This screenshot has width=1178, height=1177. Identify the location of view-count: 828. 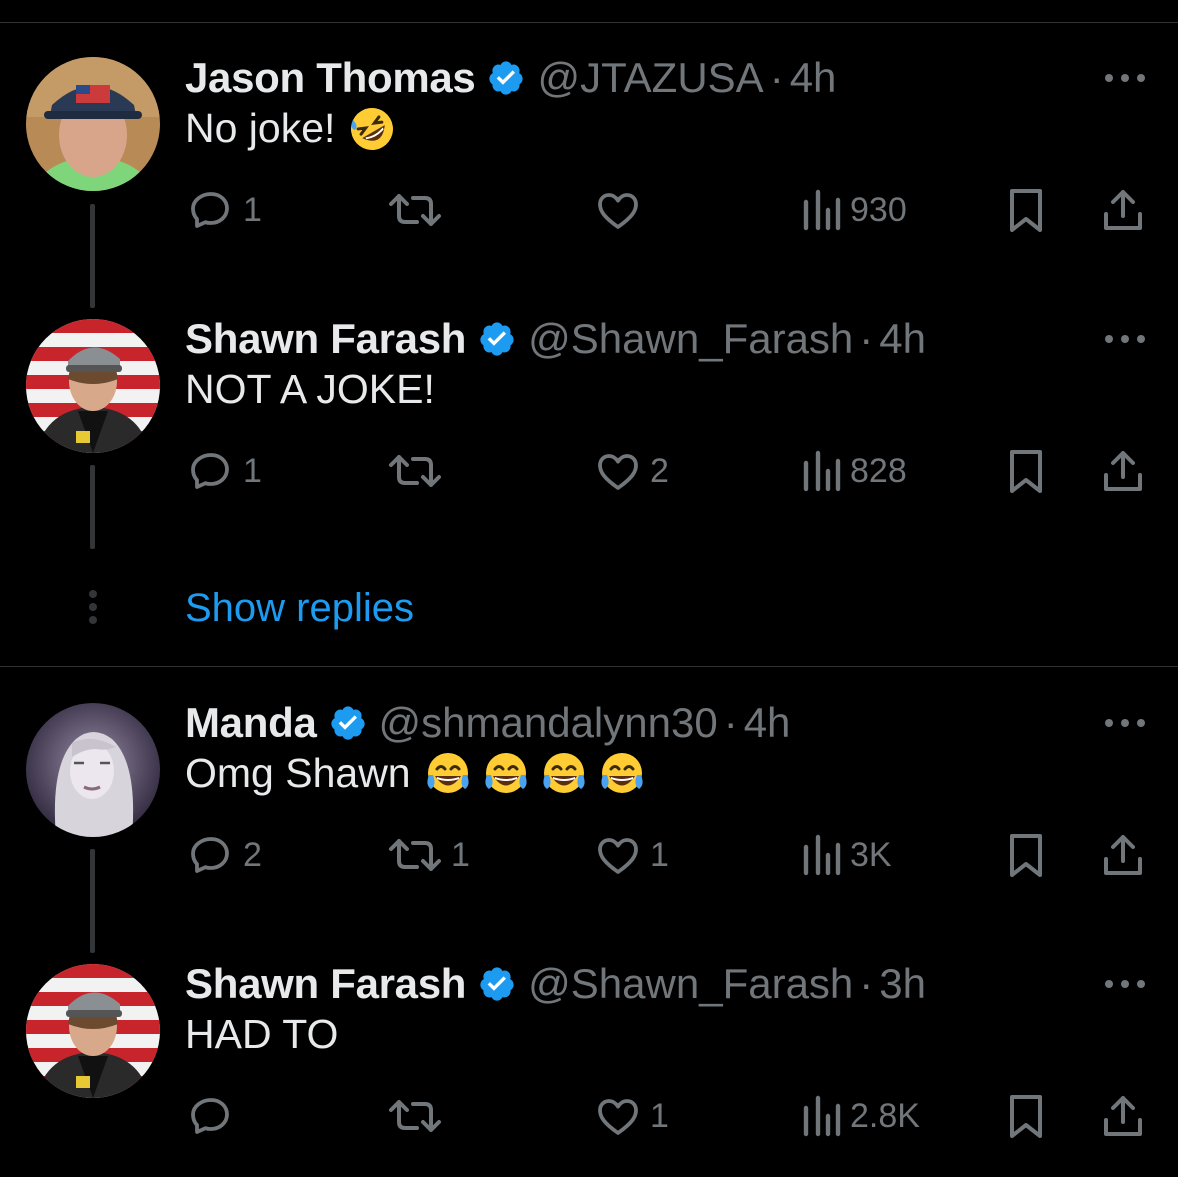
(878, 470).